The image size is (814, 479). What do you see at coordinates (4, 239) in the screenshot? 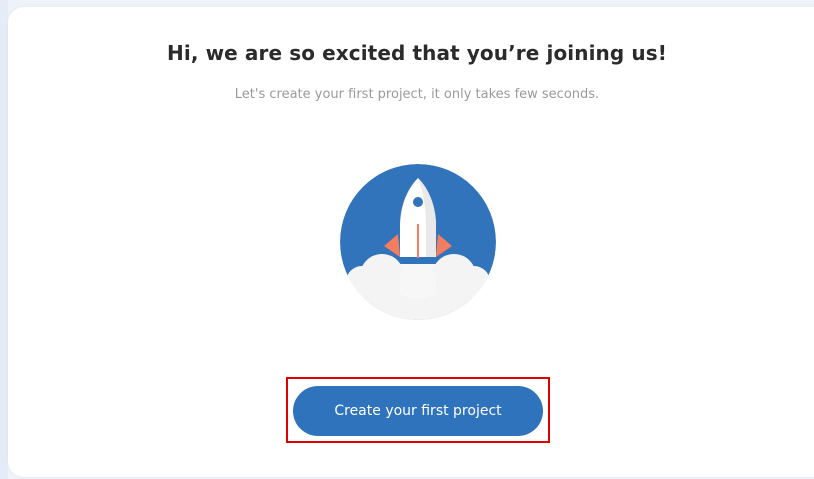
I see `sidebar-edge` at bounding box center [4, 239].